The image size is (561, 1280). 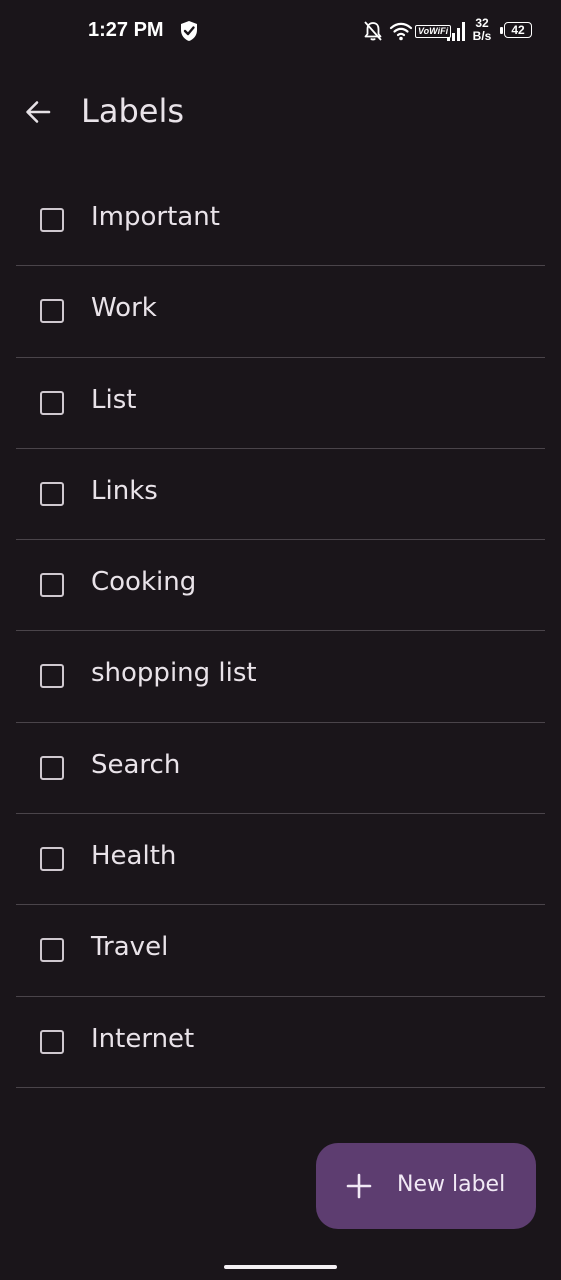 I want to click on plus-icon, so click(x=359, y=1186).